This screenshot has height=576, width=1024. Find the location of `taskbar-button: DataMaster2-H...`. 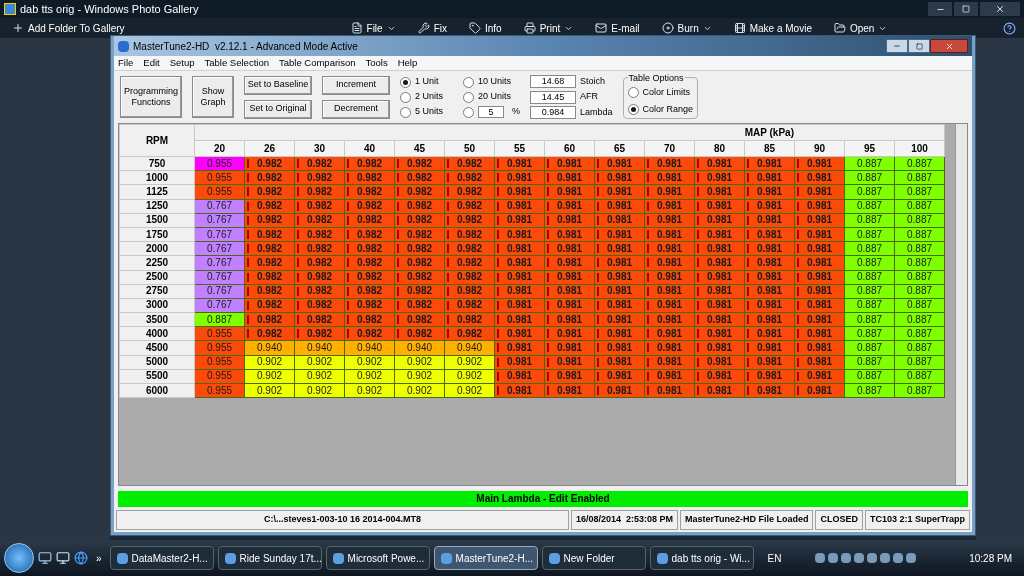

taskbar-button: DataMaster2-H... is located at coordinates (161, 558).